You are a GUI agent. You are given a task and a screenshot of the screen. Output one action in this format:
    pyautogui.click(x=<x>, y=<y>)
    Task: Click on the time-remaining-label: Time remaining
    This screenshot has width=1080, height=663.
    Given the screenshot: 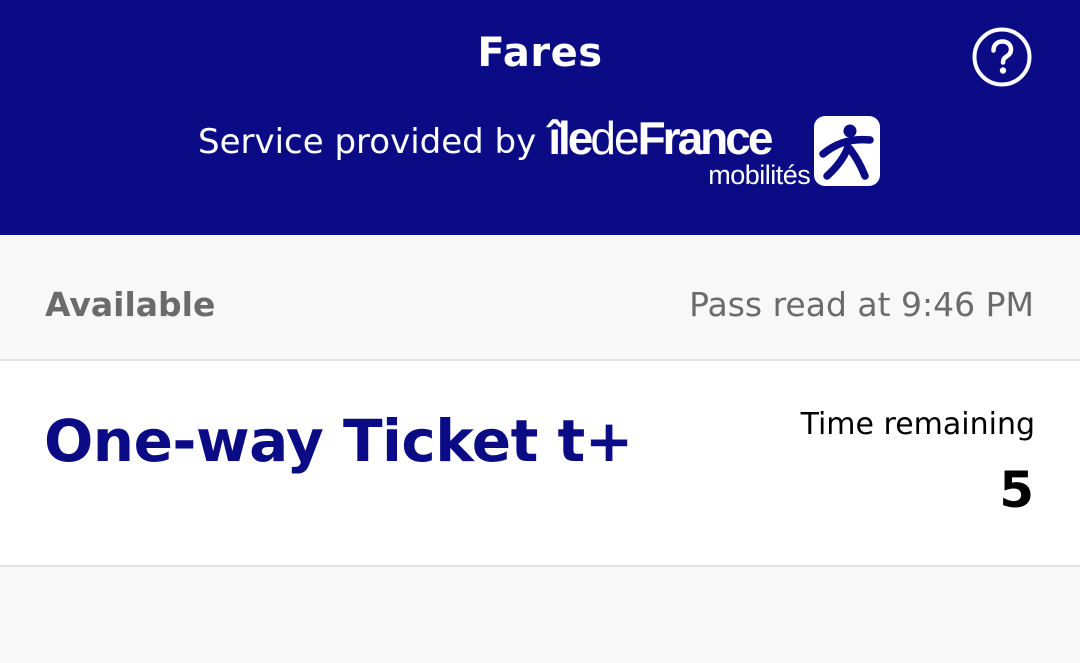 What is the action you would take?
    pyautogui.click(x=917, y=424)
    